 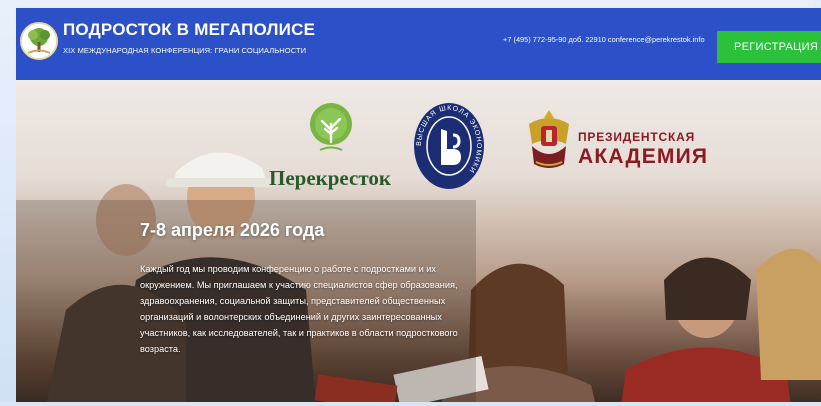 I want to click on conference-dates: 7-8 апреля 2026 года, so click(x=232, y=230).